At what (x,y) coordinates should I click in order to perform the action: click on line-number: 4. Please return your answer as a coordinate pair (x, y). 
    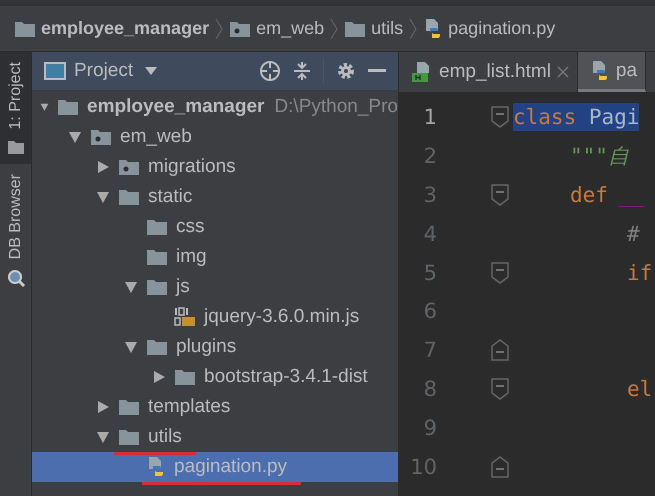
    Looking at the image, I should click on (429, 234).